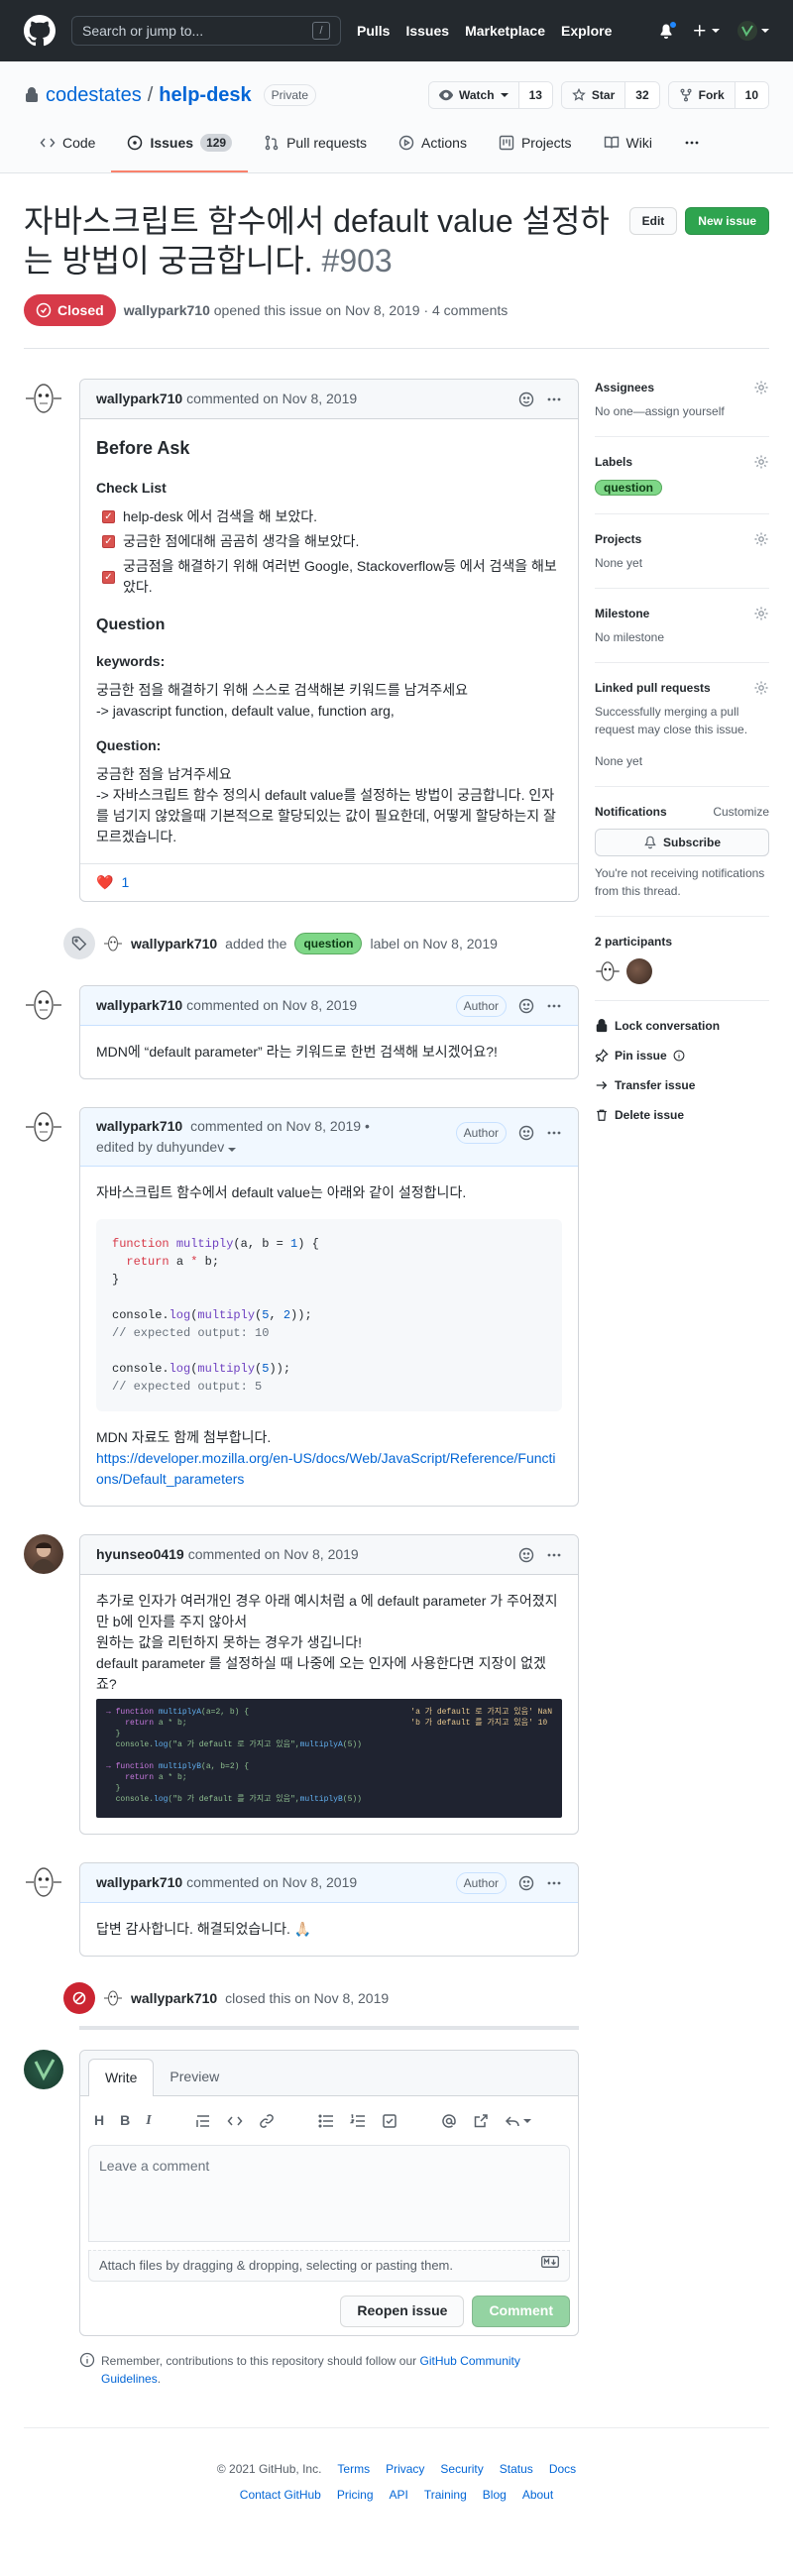 This screenshot has width=793, height=2576. I want to click on tab-wiki: Wiki, so click(628, 149).